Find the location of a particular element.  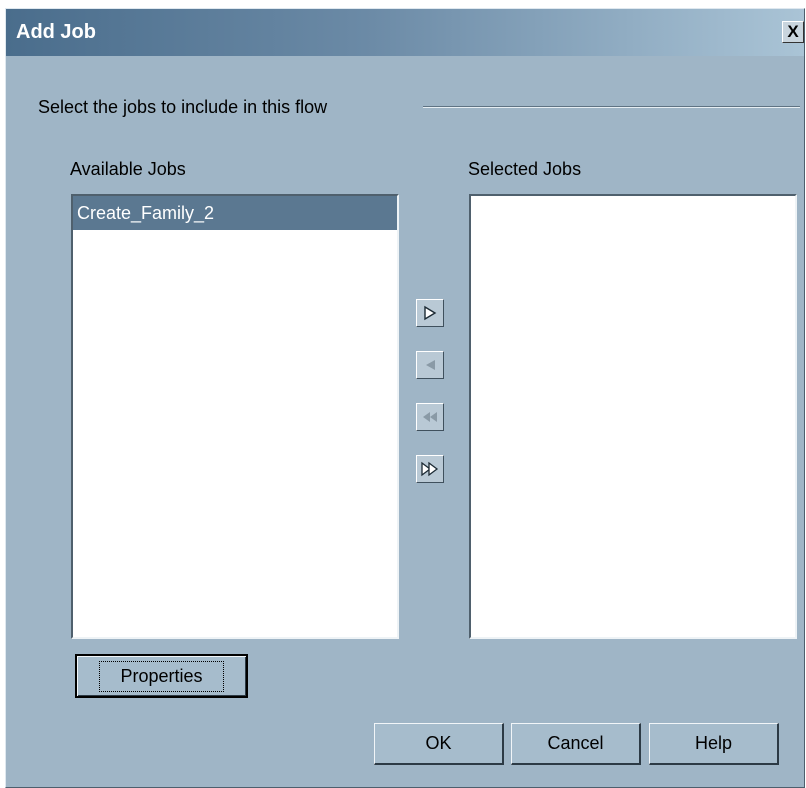

properties-button: Properties is located at coordinates (161, 676).